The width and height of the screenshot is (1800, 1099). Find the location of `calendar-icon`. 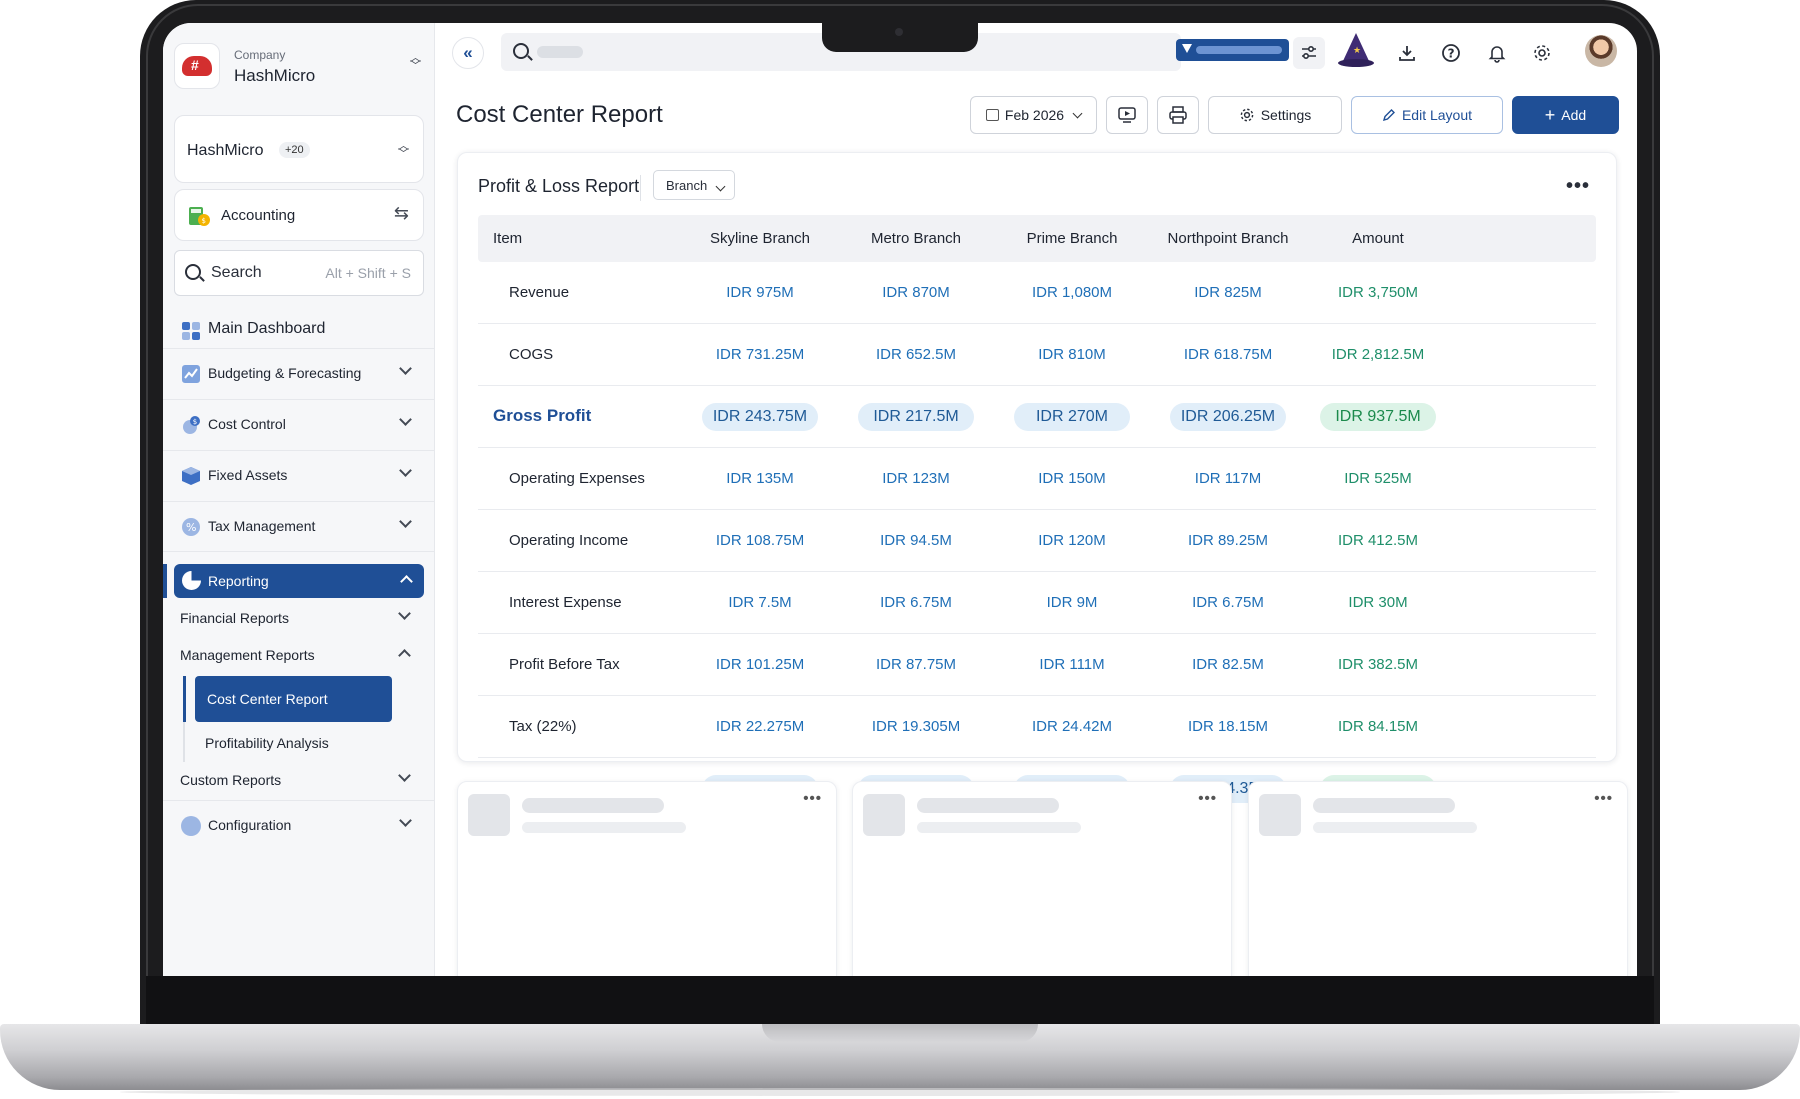

calendar-icon is located at coordinates (992, 115).